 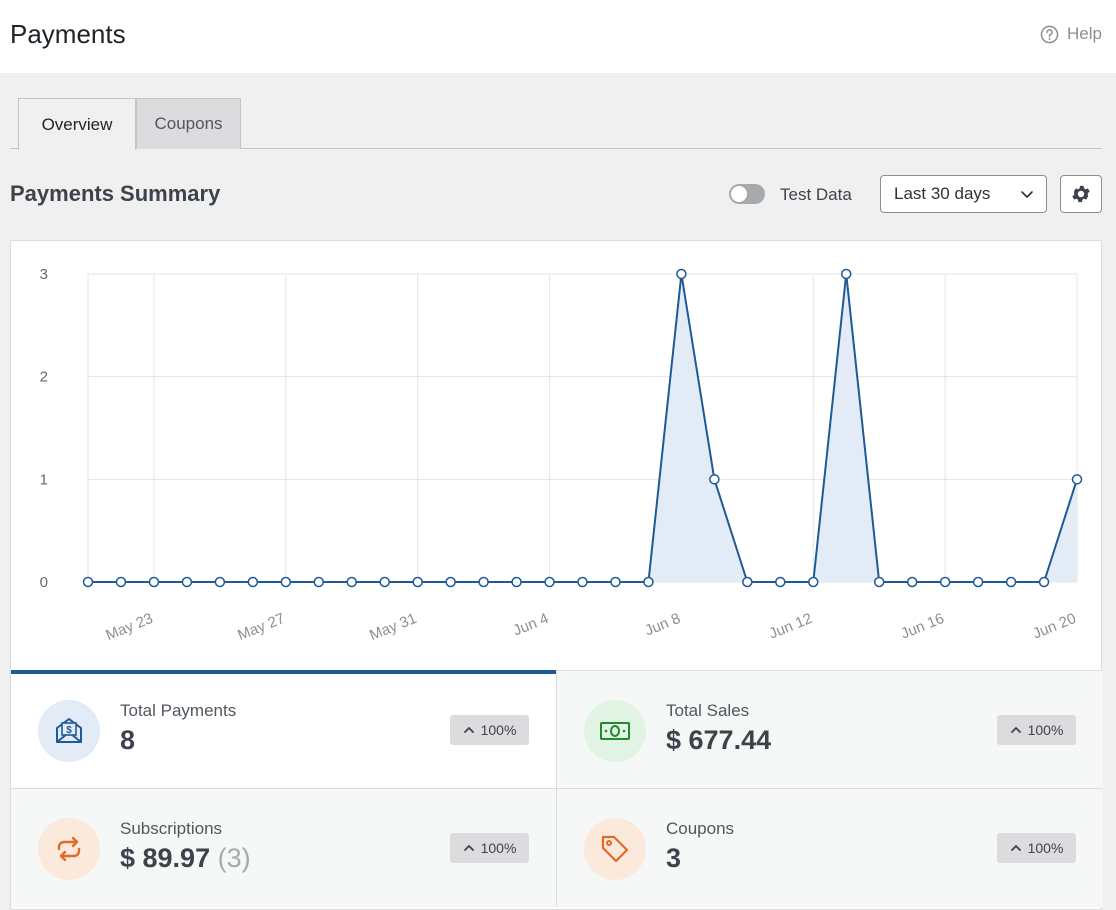 I want to click on test-data-toggle, so click(x=747, y=194).